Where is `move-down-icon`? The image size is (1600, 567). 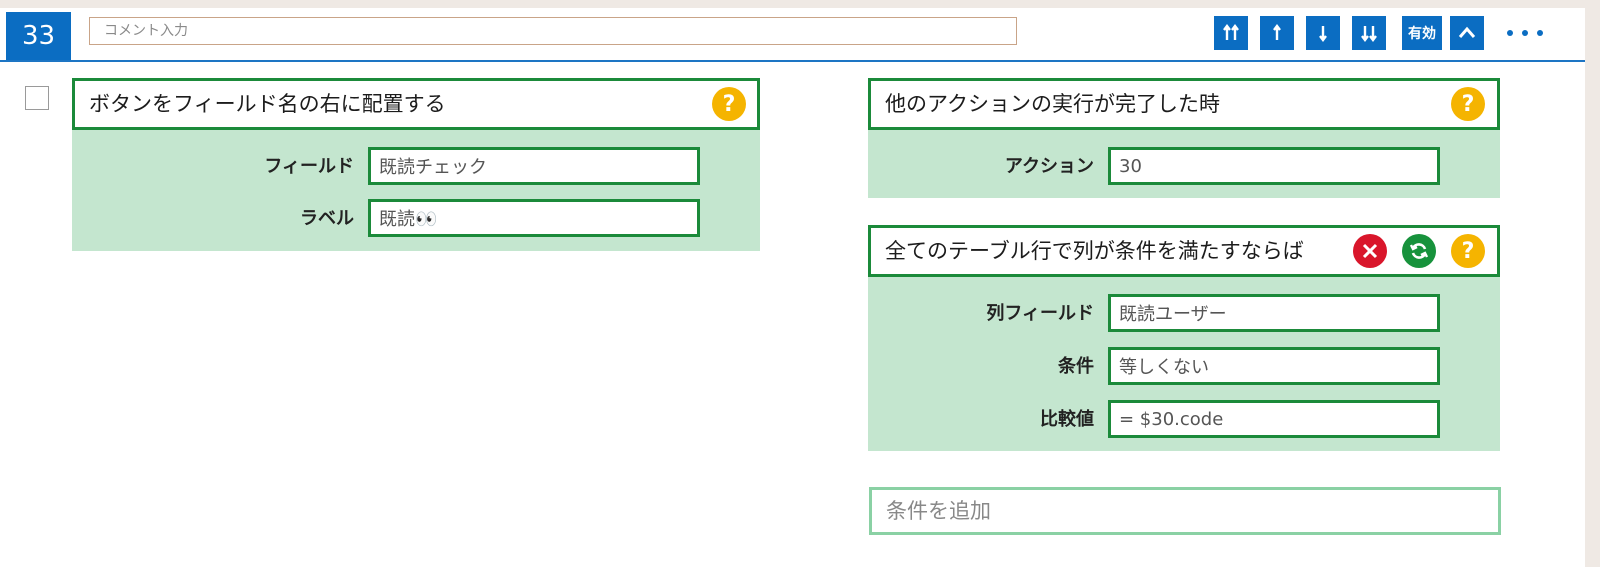
move-down-icon is located at coordinates (1323, 34).